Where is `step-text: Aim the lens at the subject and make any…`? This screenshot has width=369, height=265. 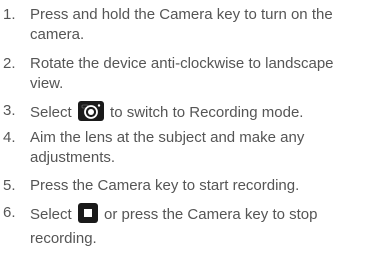
step-text: Aim the lens at the subject and make any… is located at coordinates (167, 147).